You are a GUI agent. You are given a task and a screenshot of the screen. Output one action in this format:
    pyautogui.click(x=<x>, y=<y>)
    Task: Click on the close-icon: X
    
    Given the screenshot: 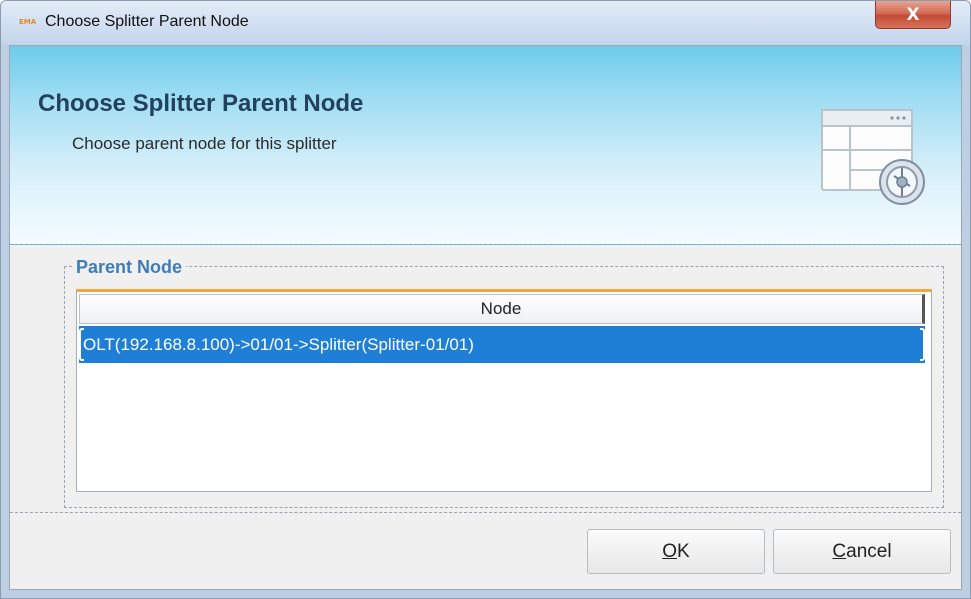 What is the action you would take?
    pyautogui.click(x=913, y=14)
    